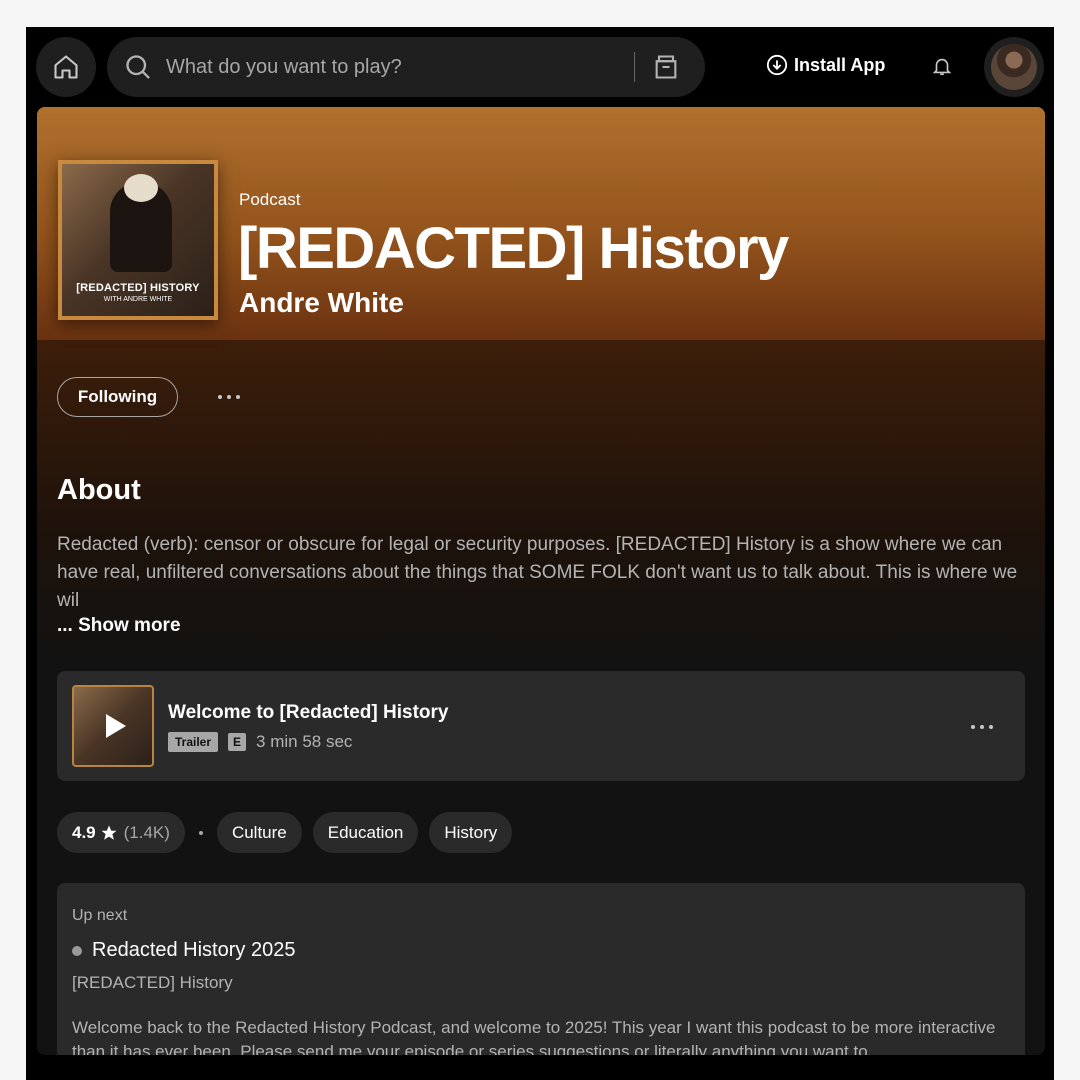 The width and height of the screenshot is (1080, 1080). I want to click on episode-more-button, so click(982, 727).